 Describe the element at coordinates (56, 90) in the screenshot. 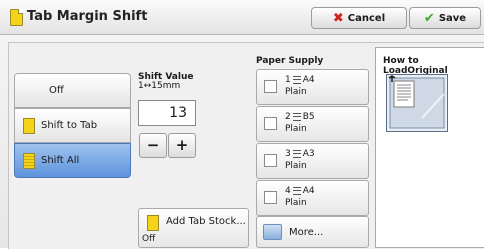

I see `option-off-label: Off` at that location.